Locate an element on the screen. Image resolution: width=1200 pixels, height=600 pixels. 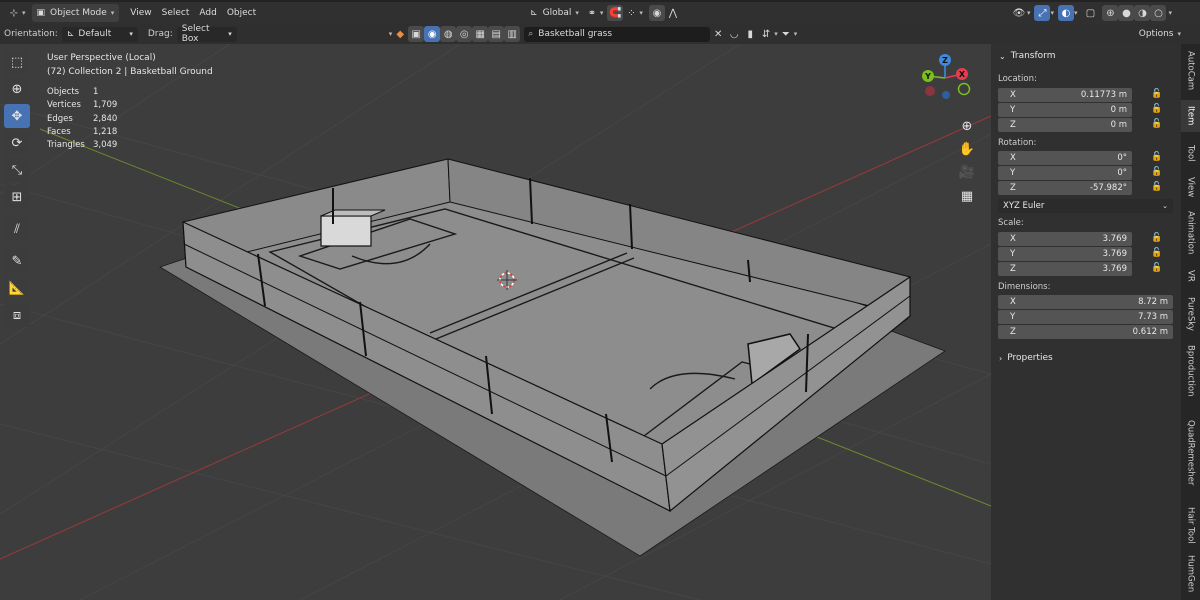
filter-node-icon: ▦ is located at coordinates (480, 34).